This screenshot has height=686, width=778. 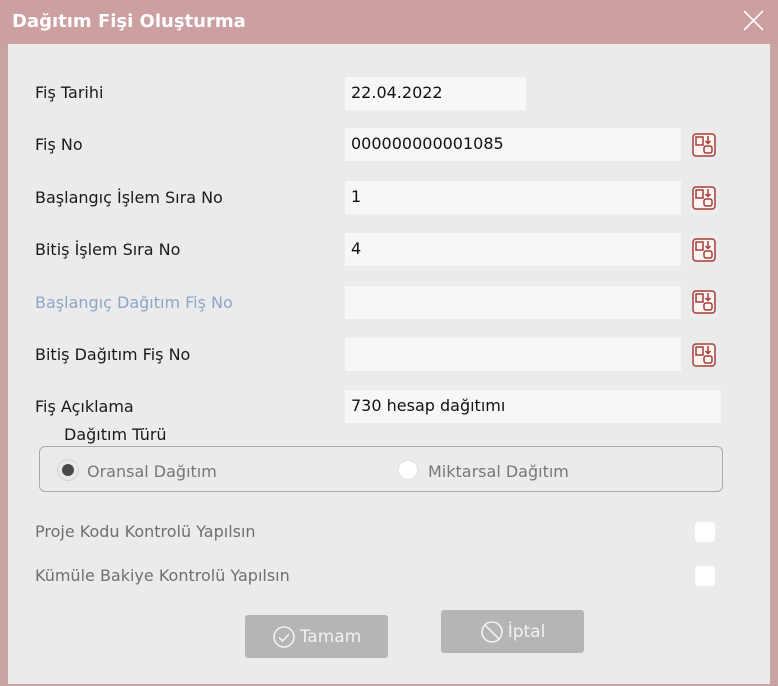 What do you see at coordinates (145, 531) in the screenshot?
I see `proje-kodu-label: Proje Kodu Kontrolü Yapılsın` at bounding box center [145, 531].